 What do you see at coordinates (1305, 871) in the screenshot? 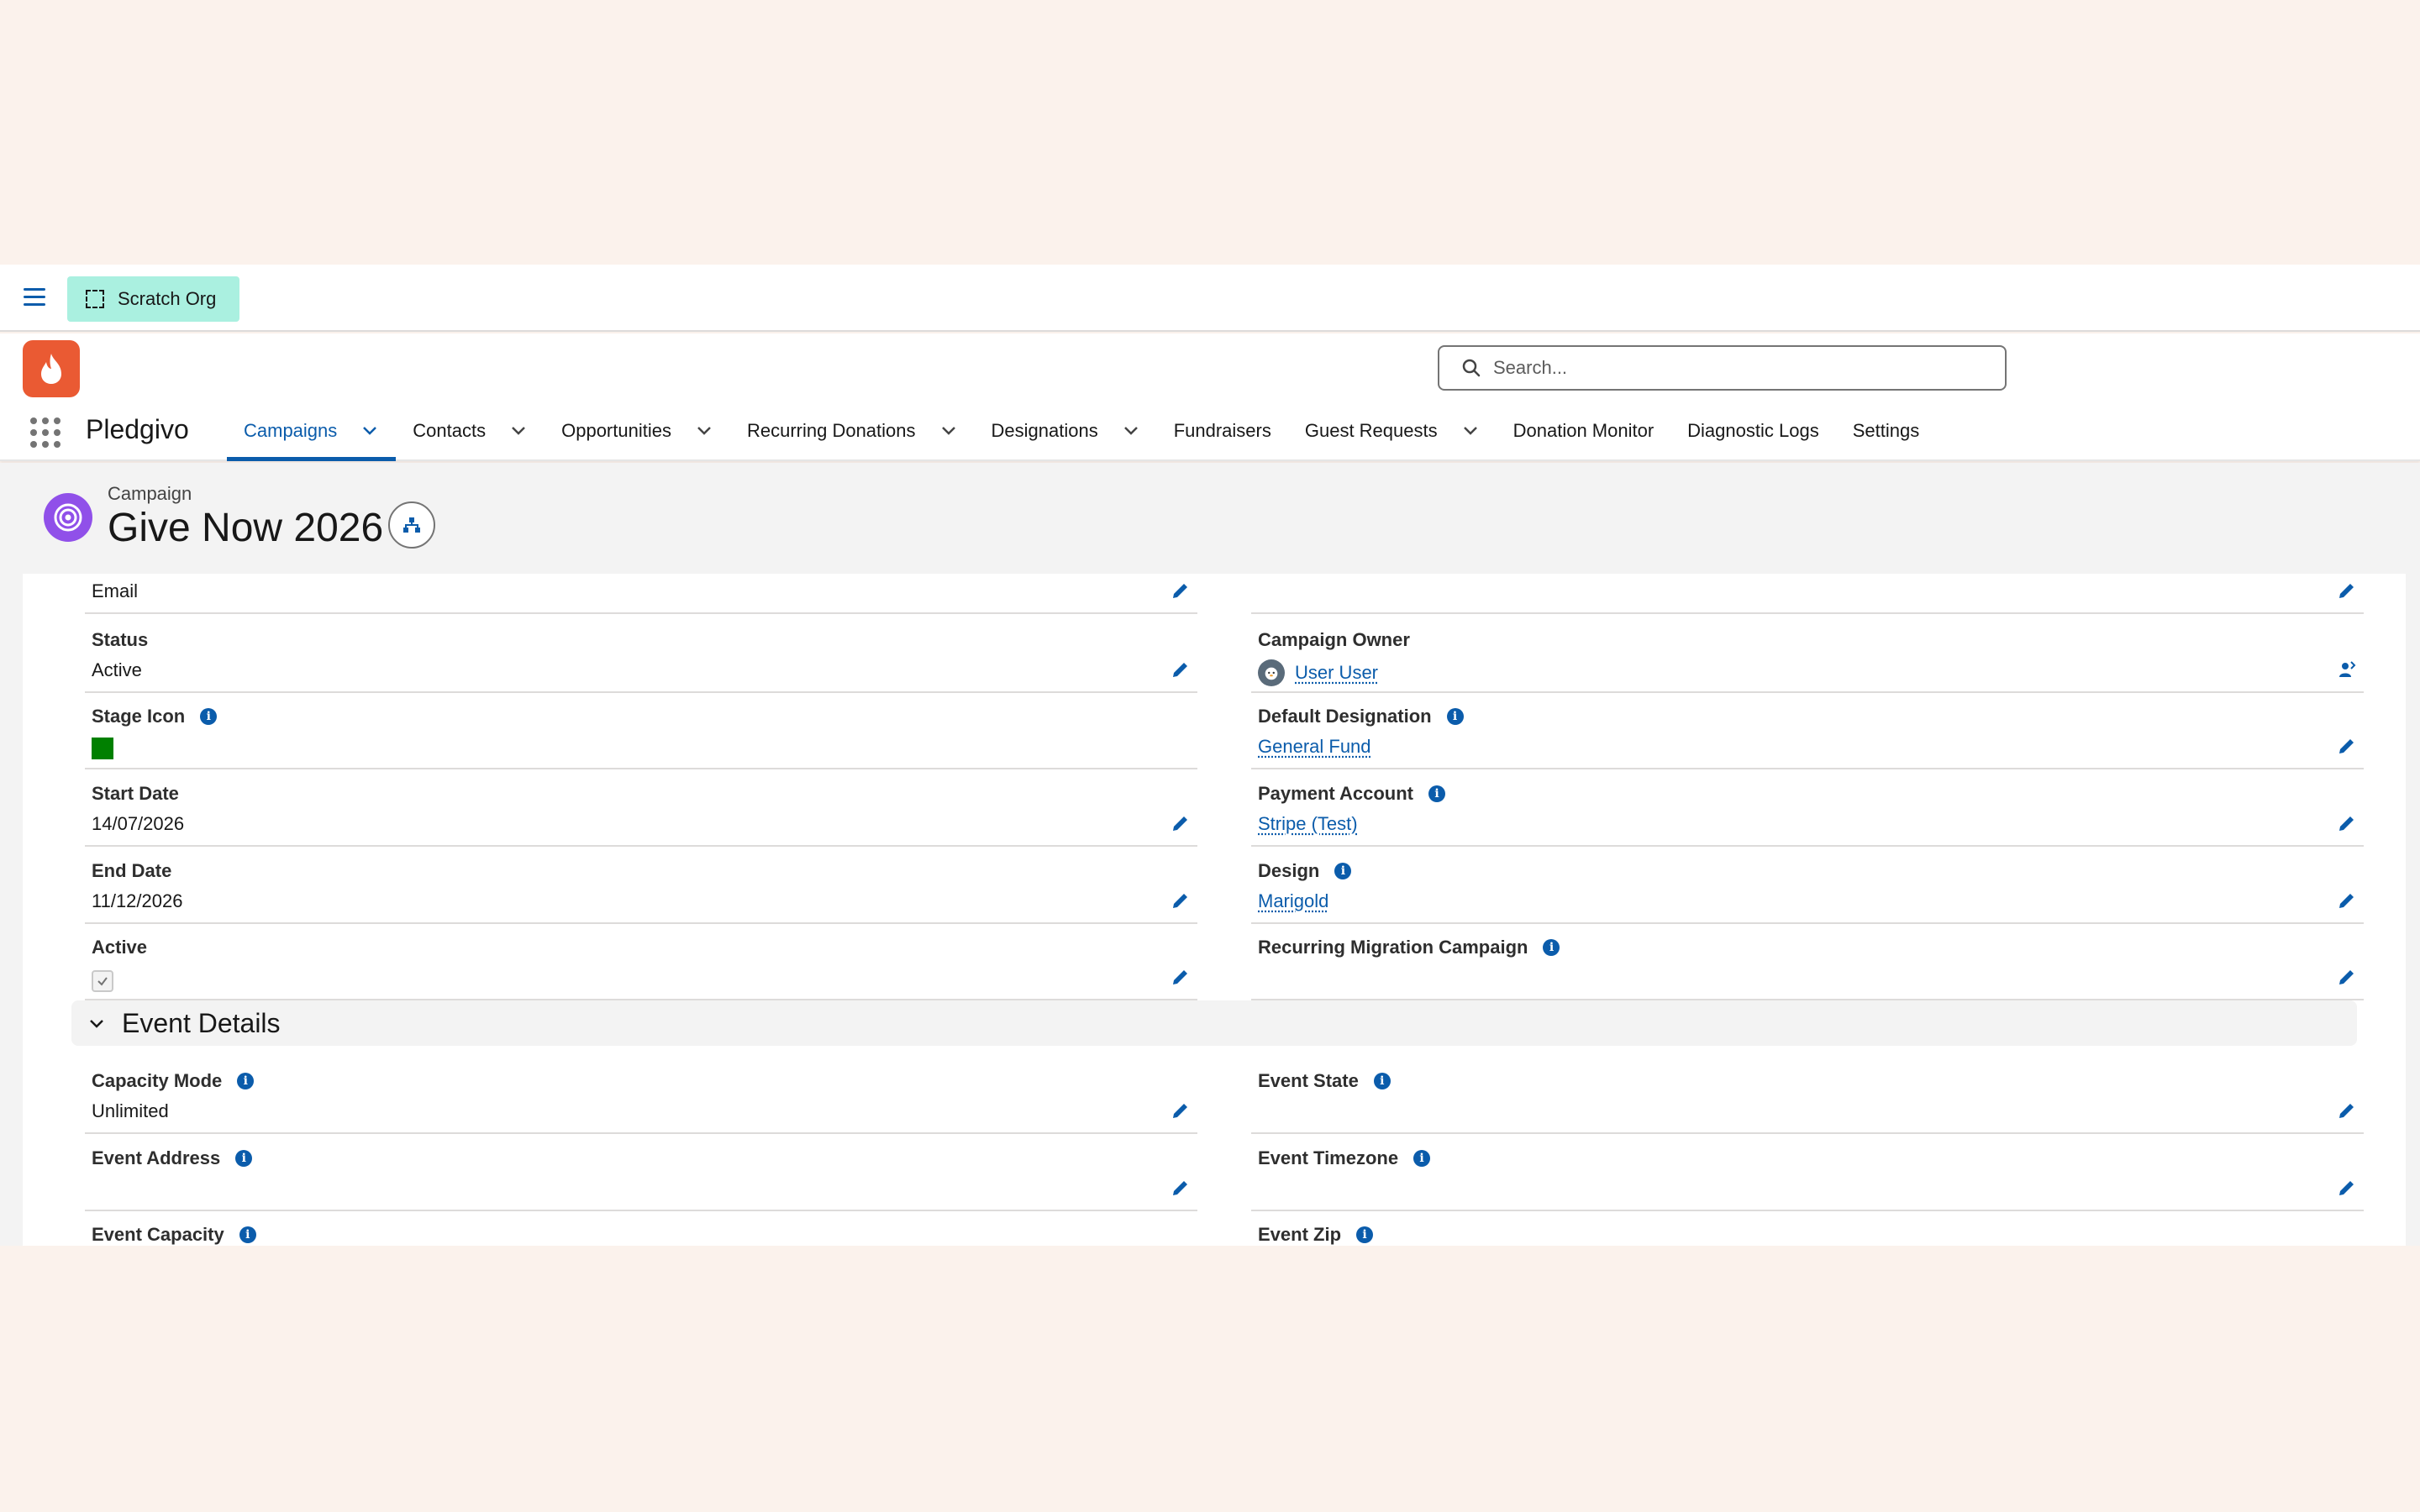
I see `field-label: Design i` at bounding box center [1305, 871].